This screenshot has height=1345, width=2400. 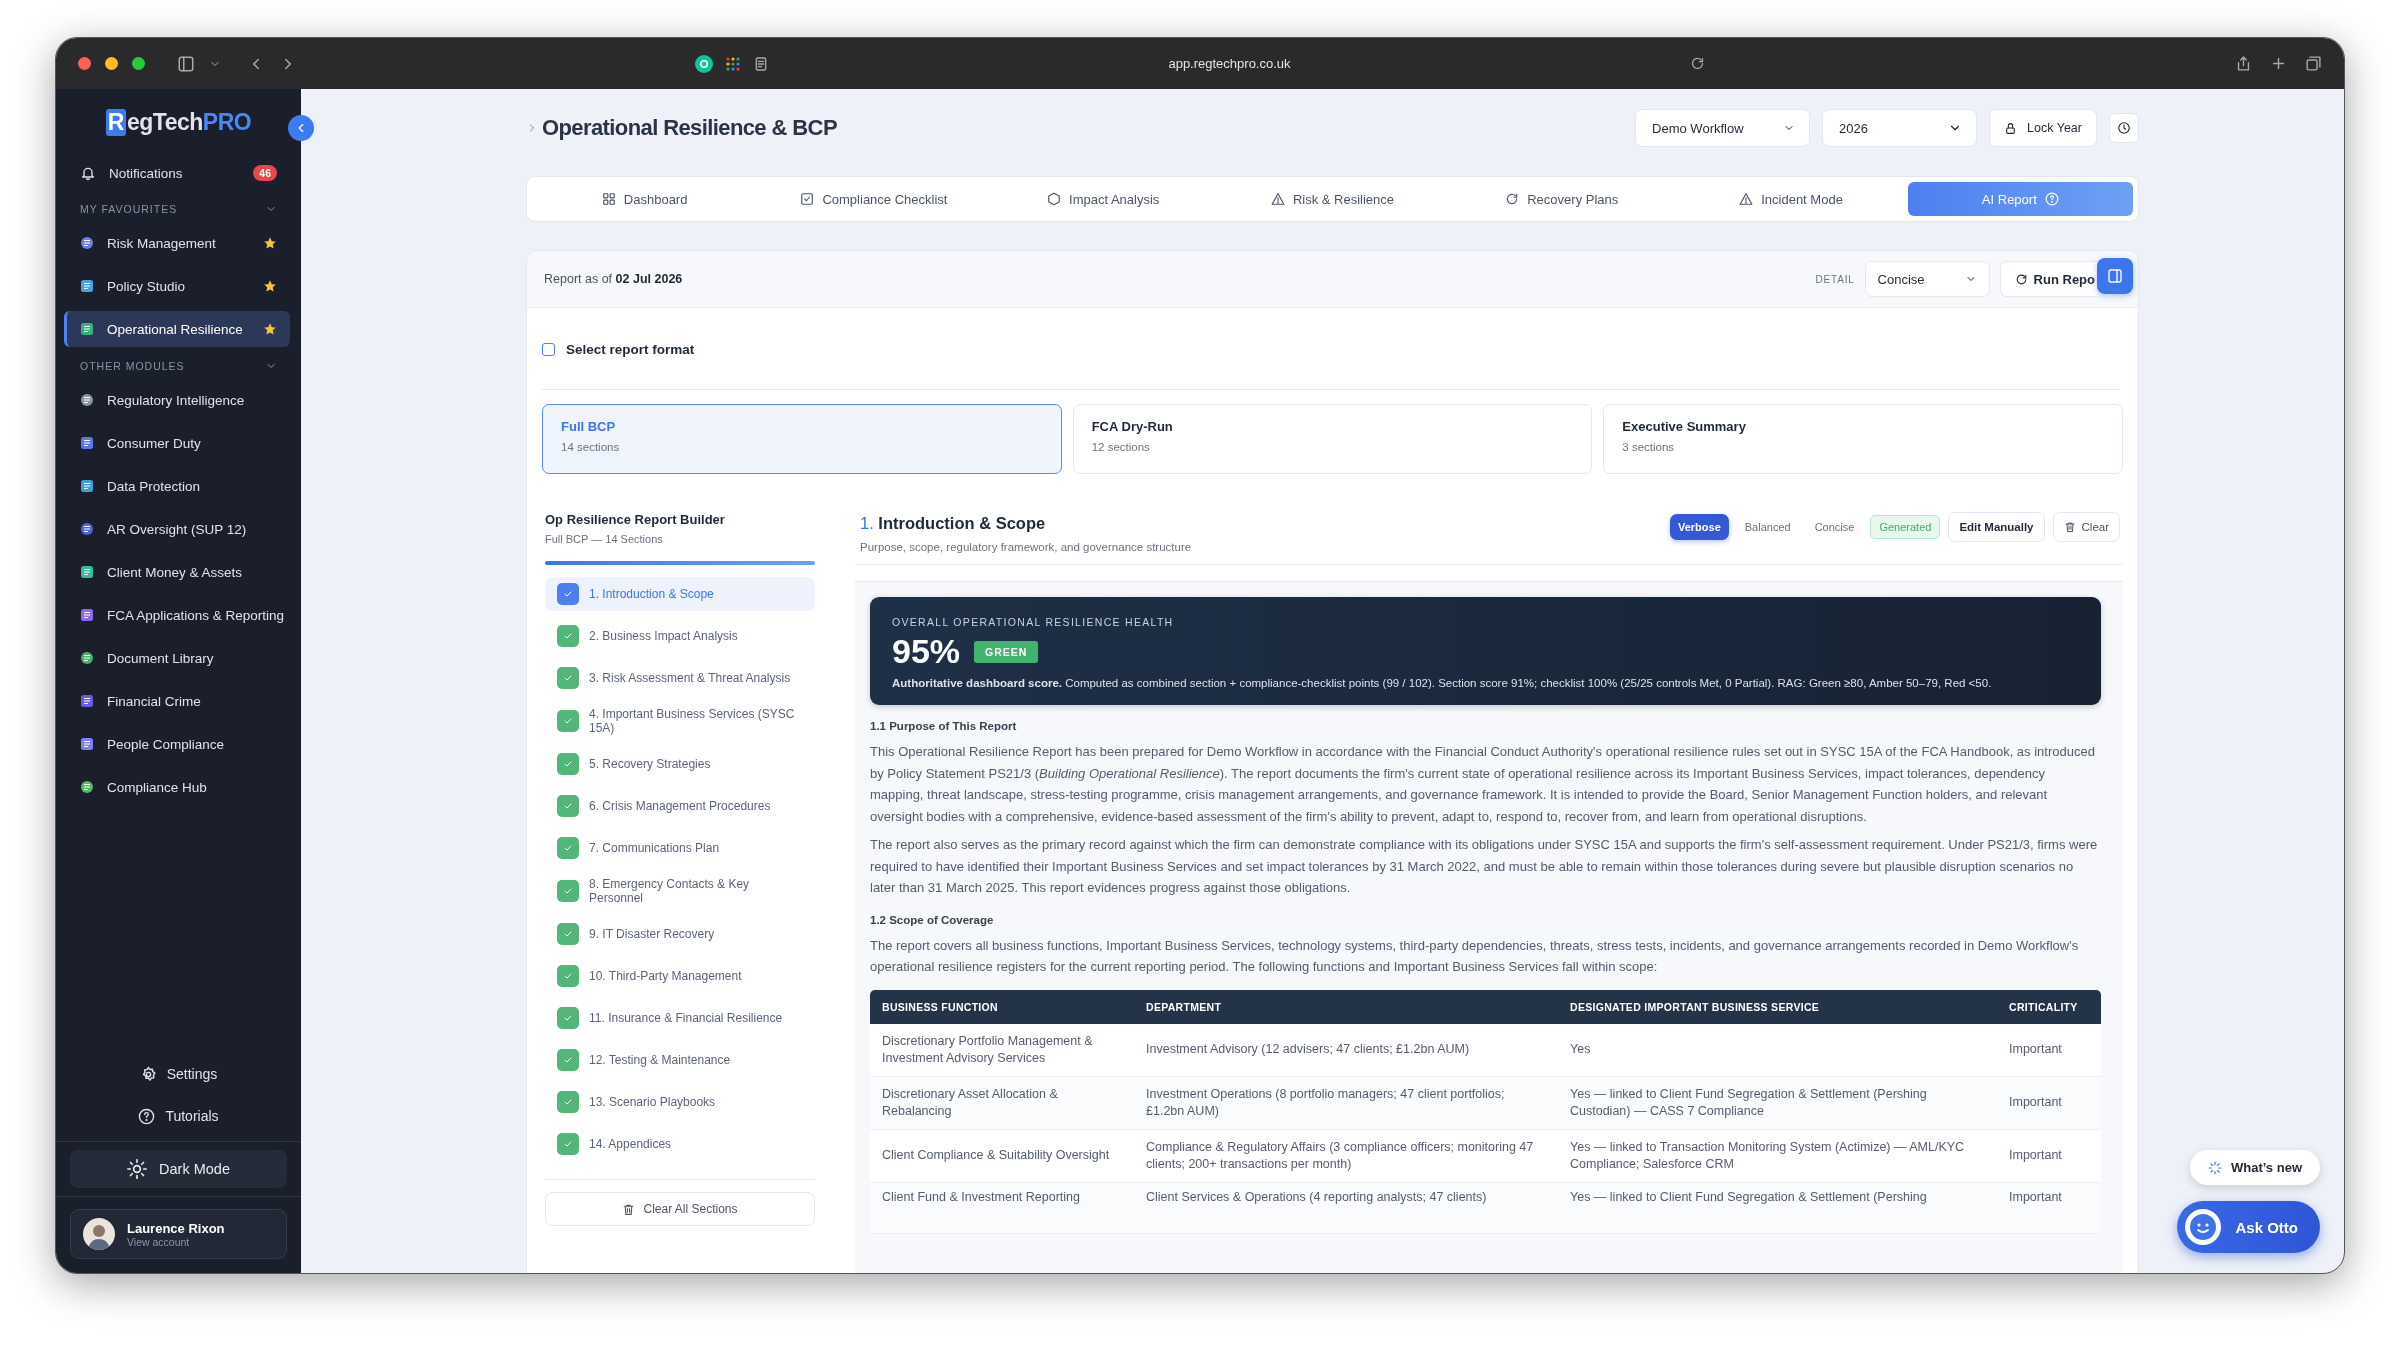 What do you see at coordinates (680, 721) in the screenshot?
I see `section-item: 4. Important Business Services (SYSC 15A)` at bounding box center [680, 721].